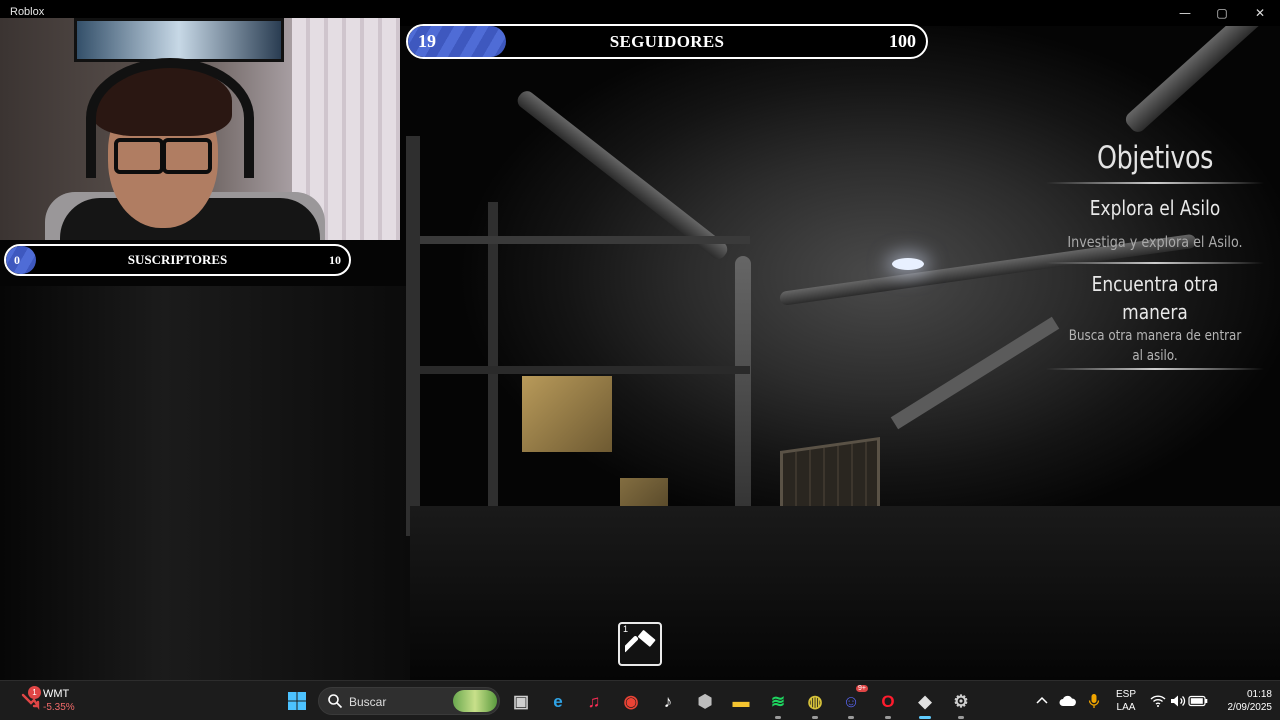 This screenshot has height=720, width=1280. I want to click on taskbar-app-discord: ☺ 9+, so click(853, 702).